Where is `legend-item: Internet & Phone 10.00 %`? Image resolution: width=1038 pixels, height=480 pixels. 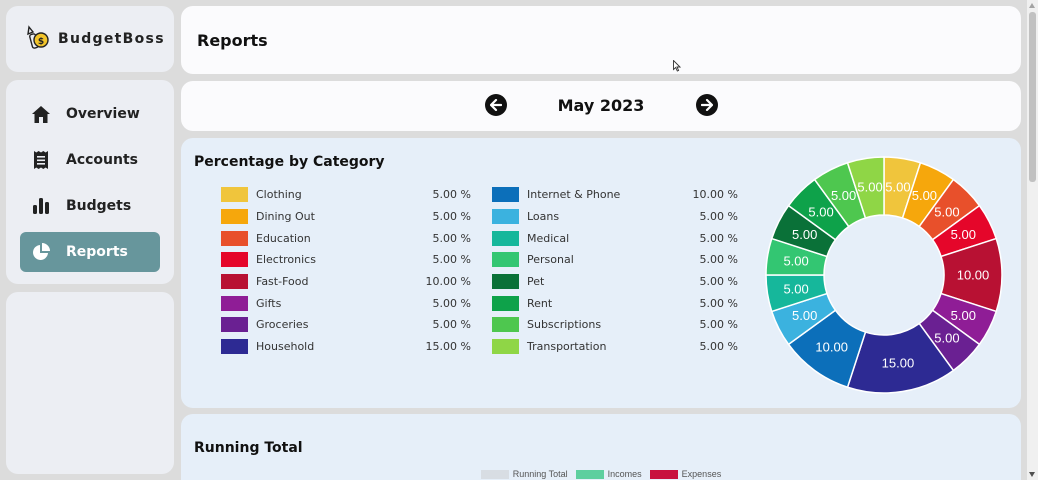
legend-item: Internet & Phone 10.00 % is located at coordinates (615, 195).